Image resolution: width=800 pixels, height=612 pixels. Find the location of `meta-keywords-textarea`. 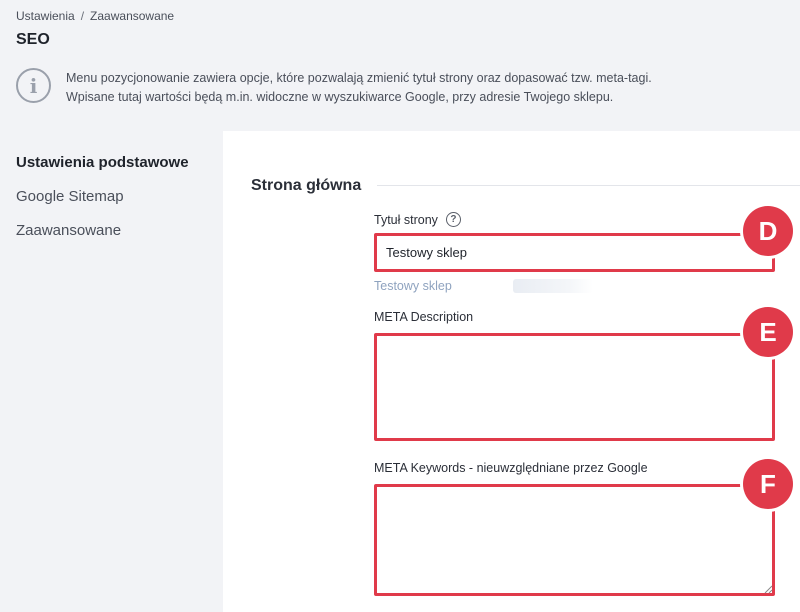

meta-keywords-textarea is located at coordinates (574, 540).